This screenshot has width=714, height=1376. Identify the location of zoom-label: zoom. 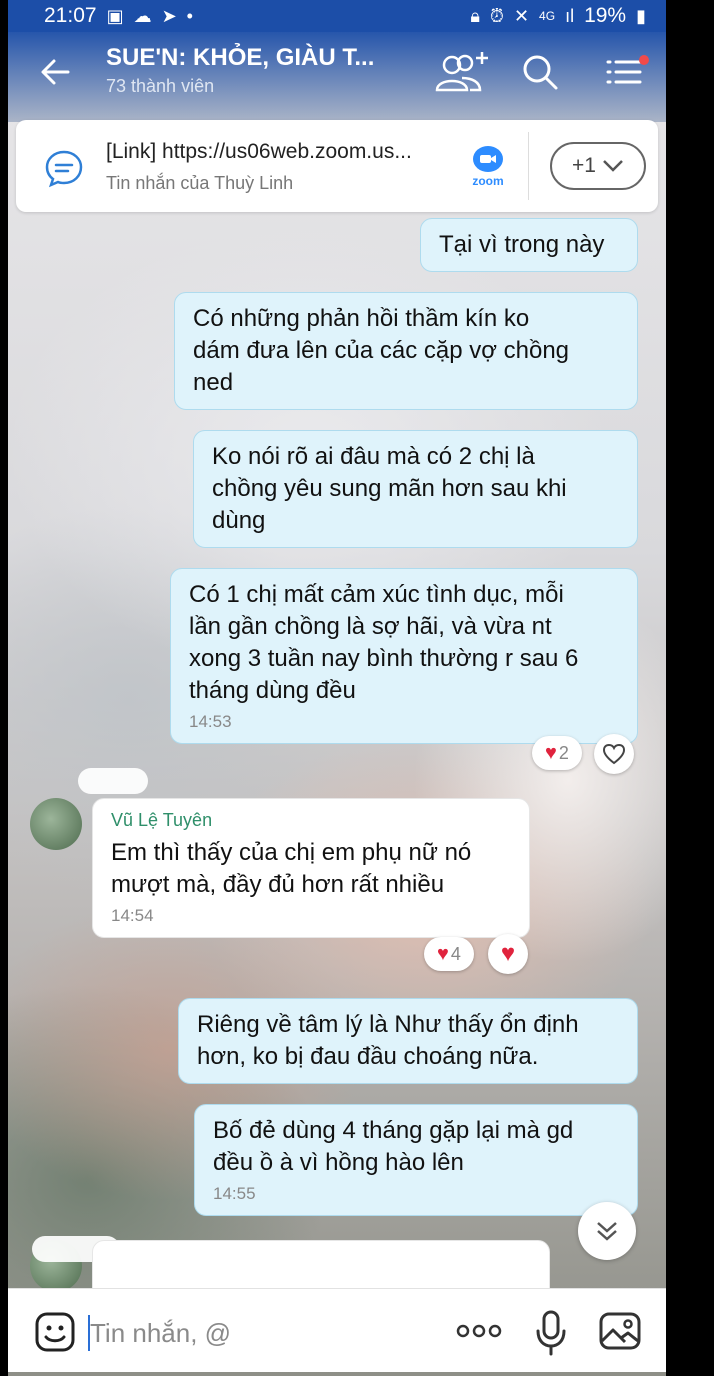
(488, 181).